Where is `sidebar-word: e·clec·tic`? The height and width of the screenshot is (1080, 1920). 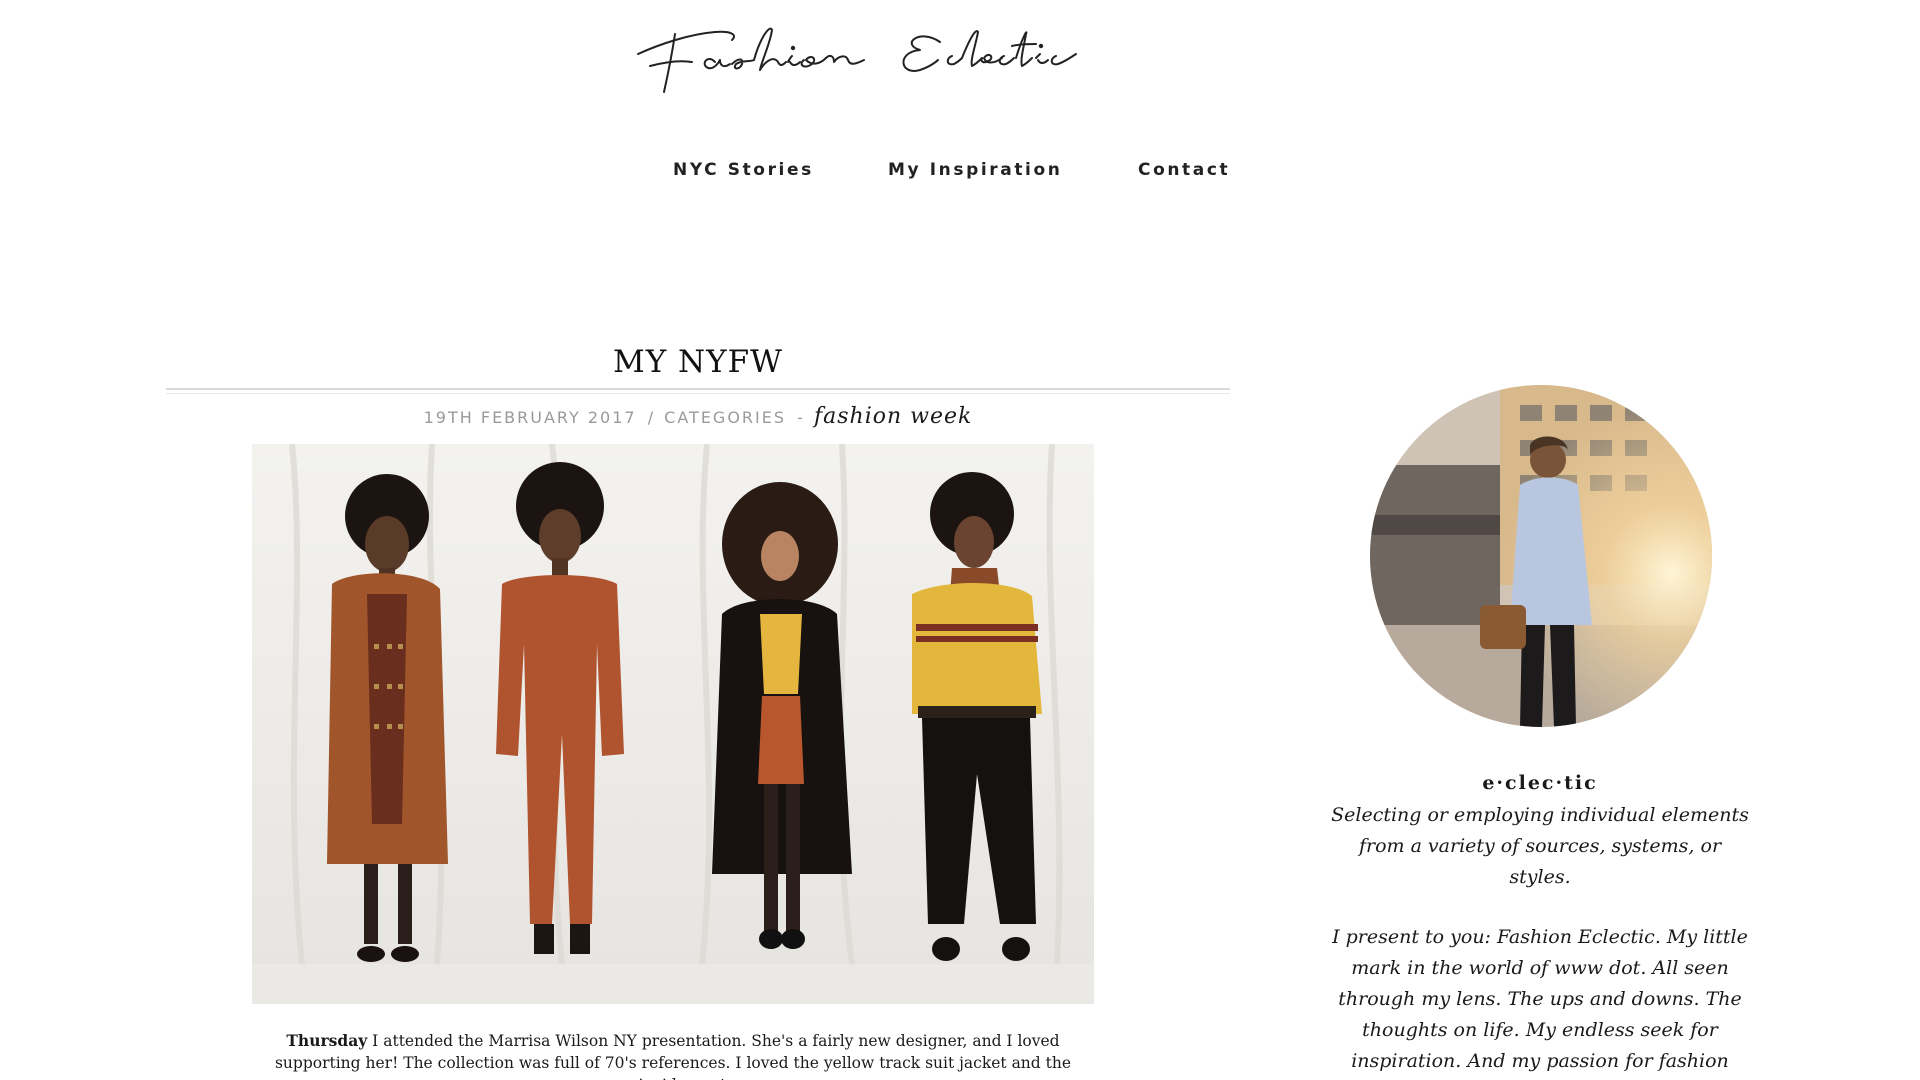
sidebar-word: e·clec·tic is located at coordinates (1540, 783).